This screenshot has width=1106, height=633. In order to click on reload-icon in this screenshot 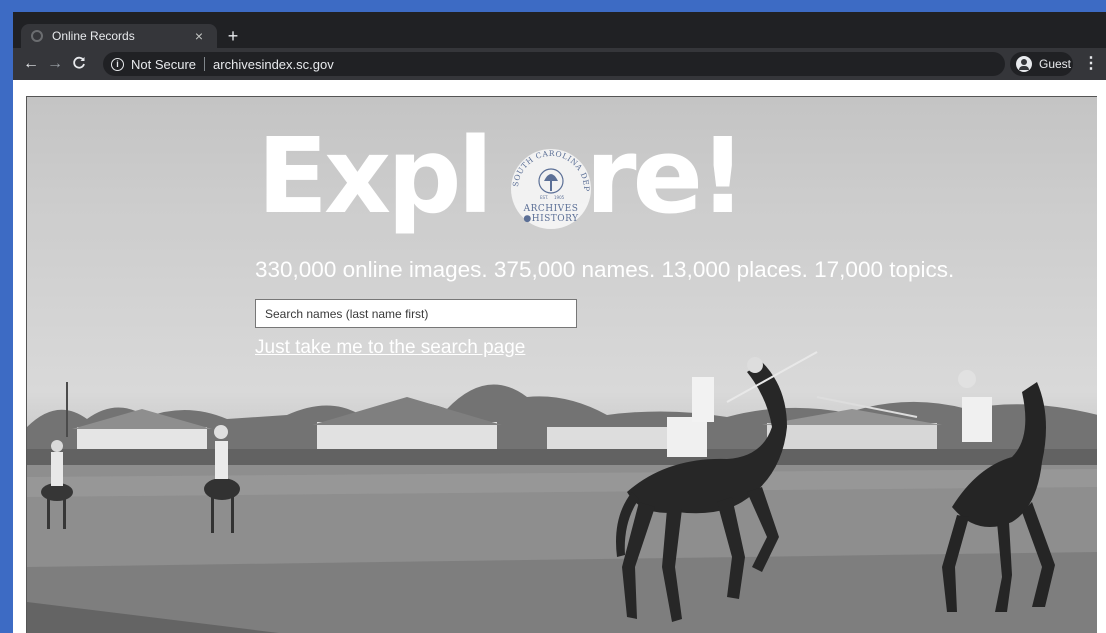, I will do `click(79, 64)`.